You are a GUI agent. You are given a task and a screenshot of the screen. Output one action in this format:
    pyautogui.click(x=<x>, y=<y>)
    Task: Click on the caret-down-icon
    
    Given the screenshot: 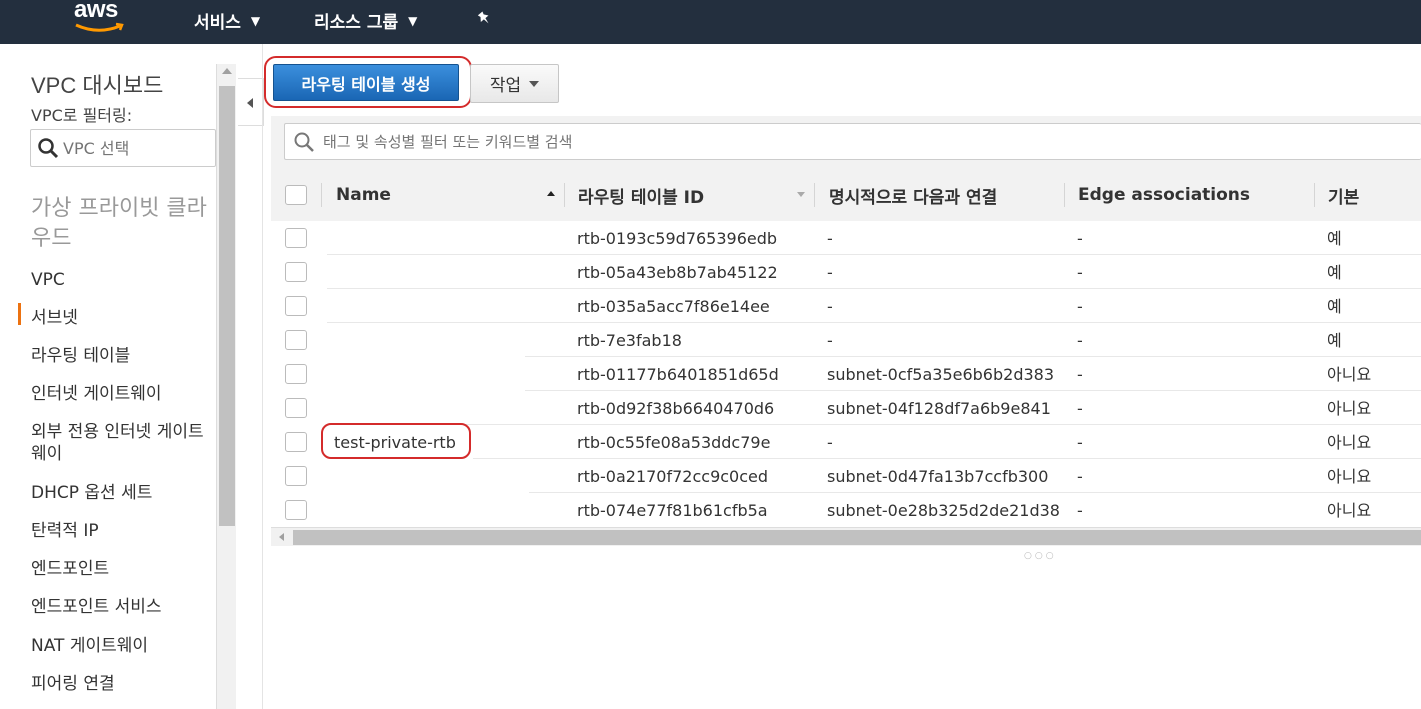 What is the action you would take?
    pyautogui.click(x=534, y=83)
    